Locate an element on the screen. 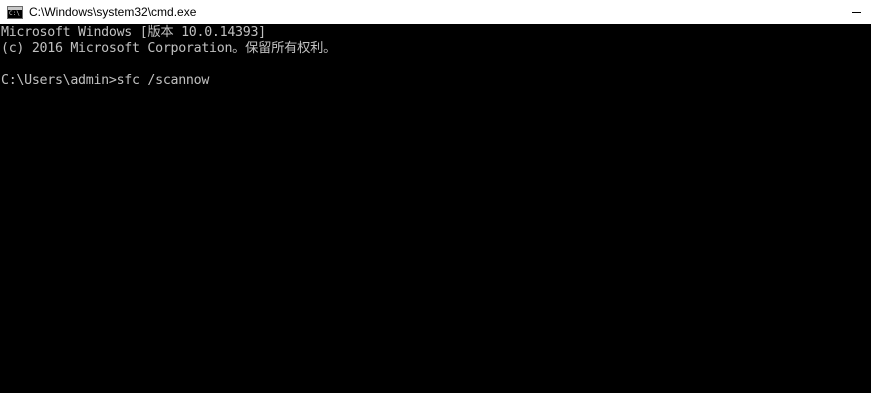  console-prompt-line: C:\Users\admin>sfc /scannow is located at coordinates (435, 81).